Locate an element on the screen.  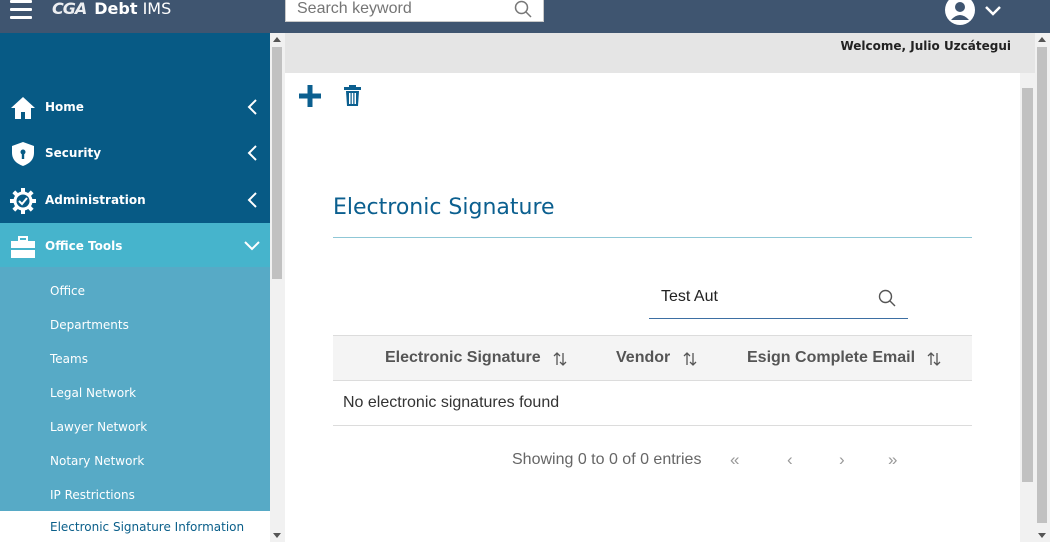
sidebar-subitem-label: Electronic Signature Information is located at coordinates (147, 527).